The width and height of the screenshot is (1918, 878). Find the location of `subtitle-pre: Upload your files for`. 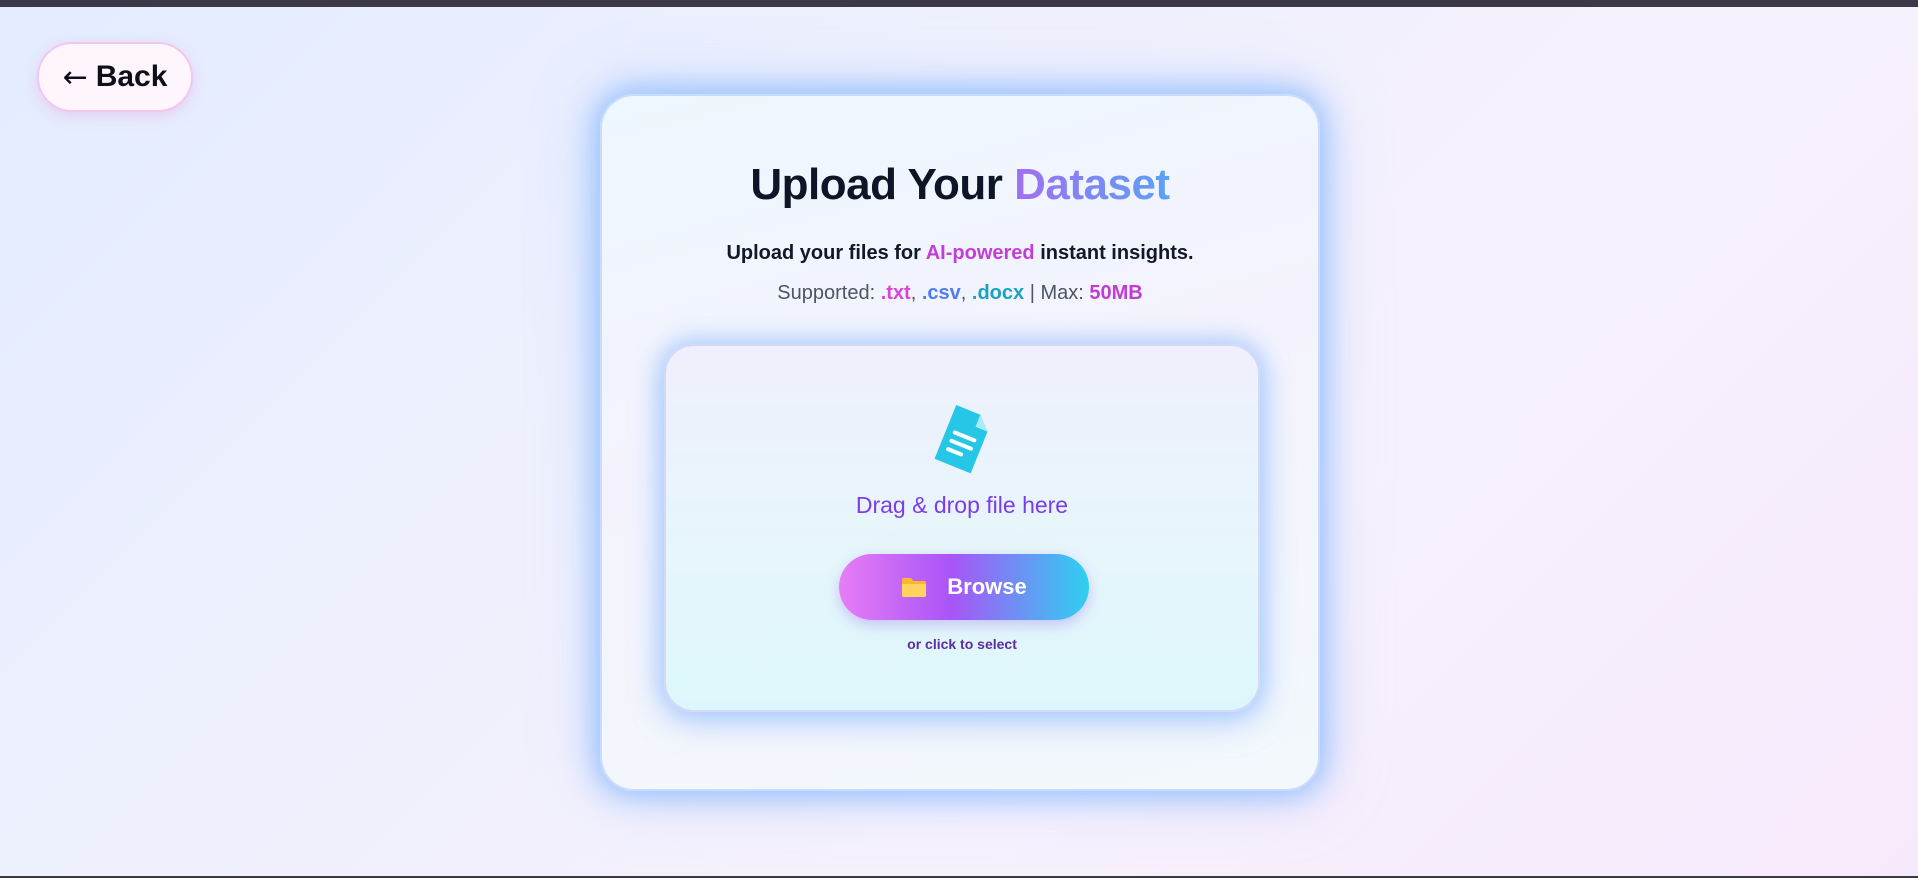

subtitle-pre: Upload your files for is located at coordinates (826, 253).